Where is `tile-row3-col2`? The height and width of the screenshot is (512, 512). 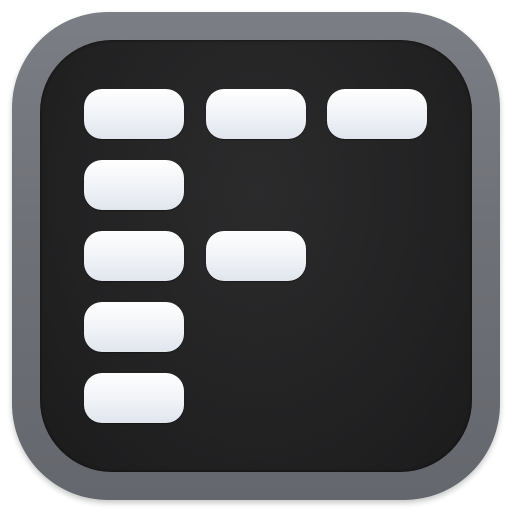 tile-row3-col2 is located at coordinates (256, 256).